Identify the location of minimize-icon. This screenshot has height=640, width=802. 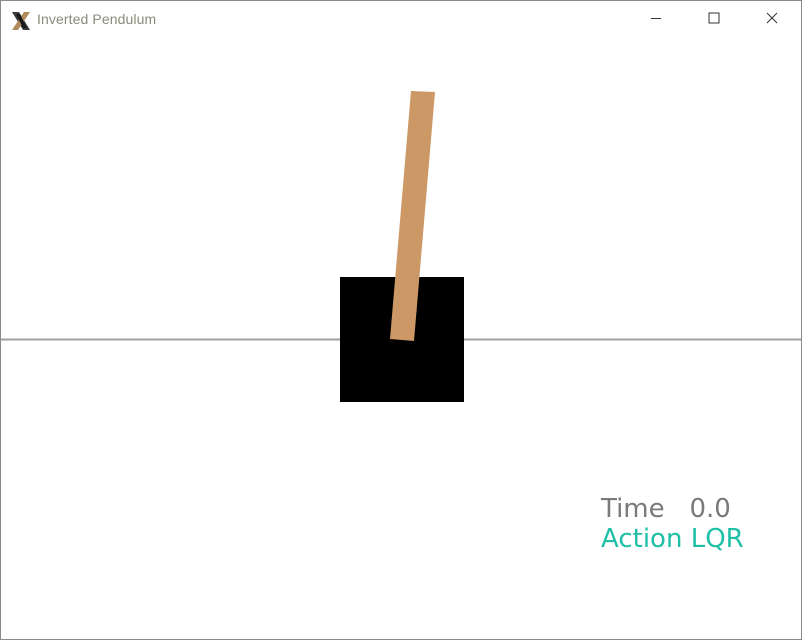
(656, 20).